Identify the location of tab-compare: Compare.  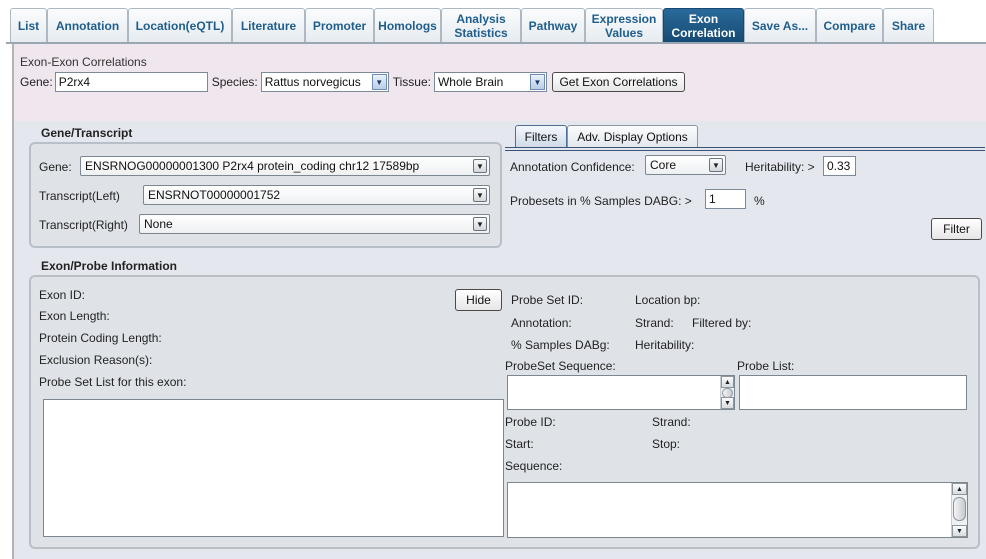
(849, 25).